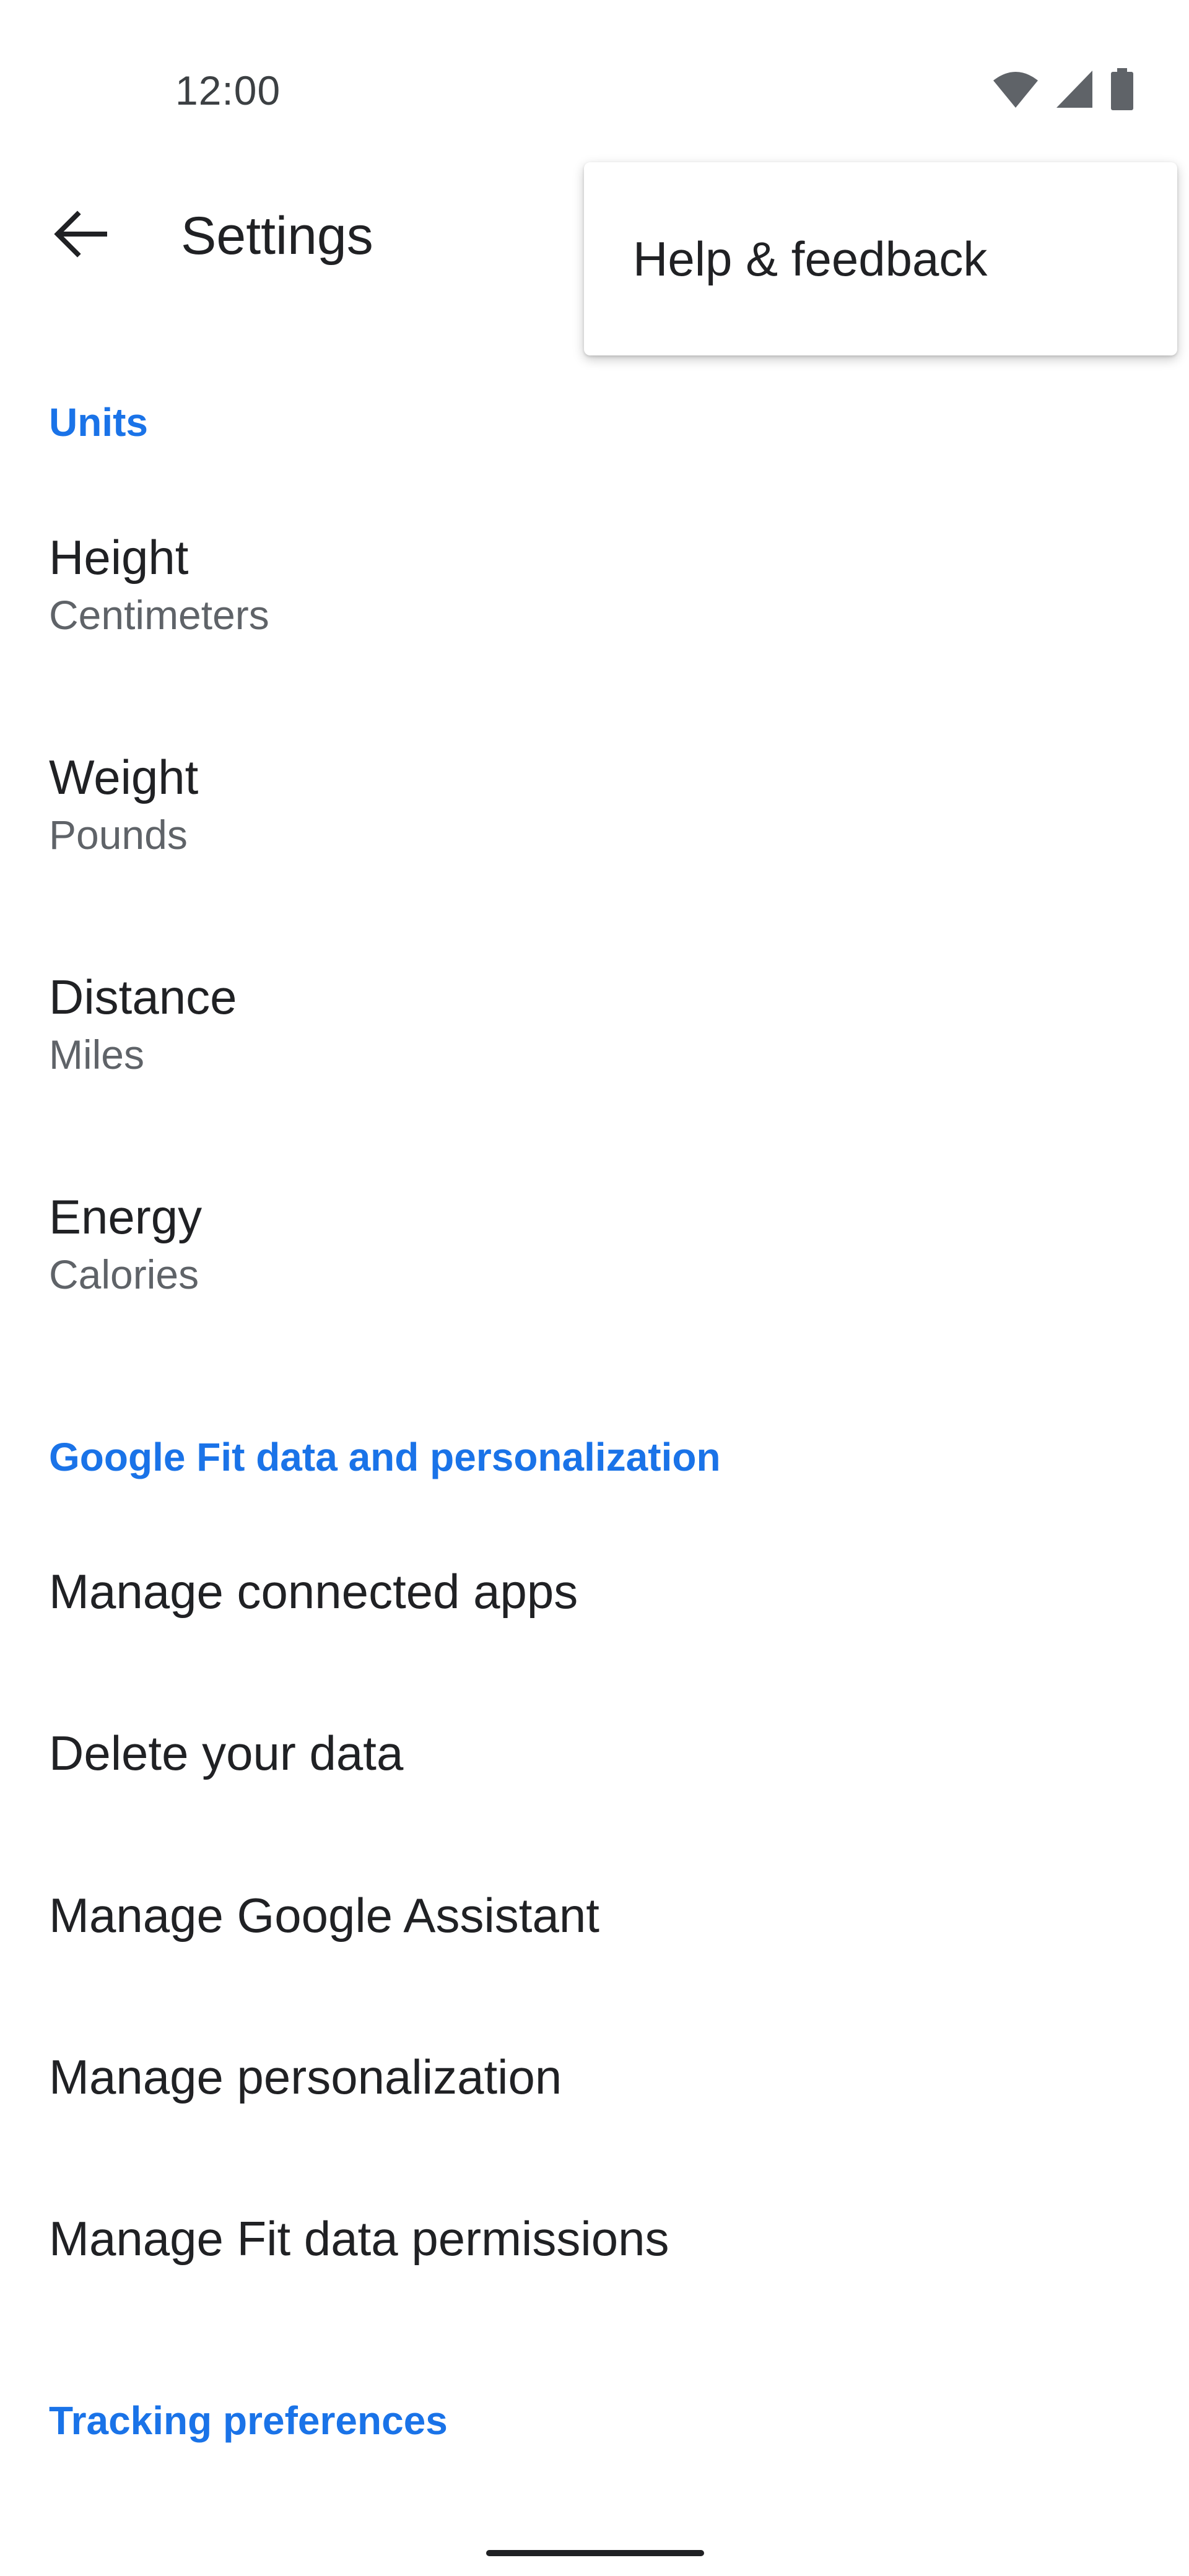 Image resolution: width=1189 pixels, height=2576 pixels. Describe the element at coordinates (1015, 89) in the screenshot. I see `wifi-icon` at that location.